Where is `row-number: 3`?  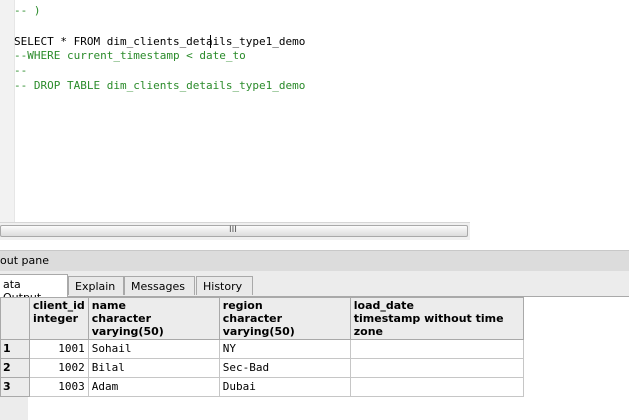 row-number: 3 is located at coordinates (15, 387).